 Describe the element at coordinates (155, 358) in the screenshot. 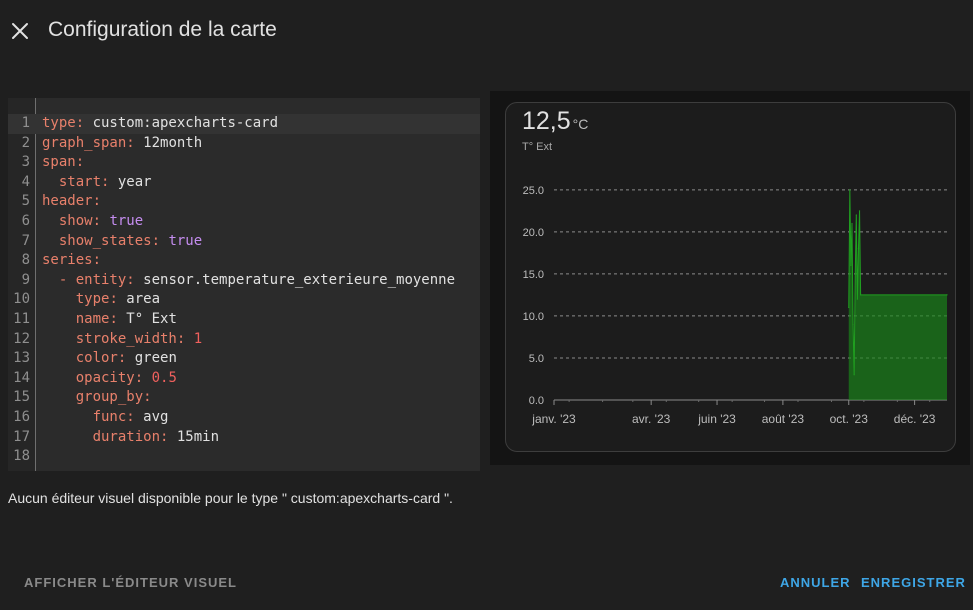

I see `yaml-value: green` at that location.